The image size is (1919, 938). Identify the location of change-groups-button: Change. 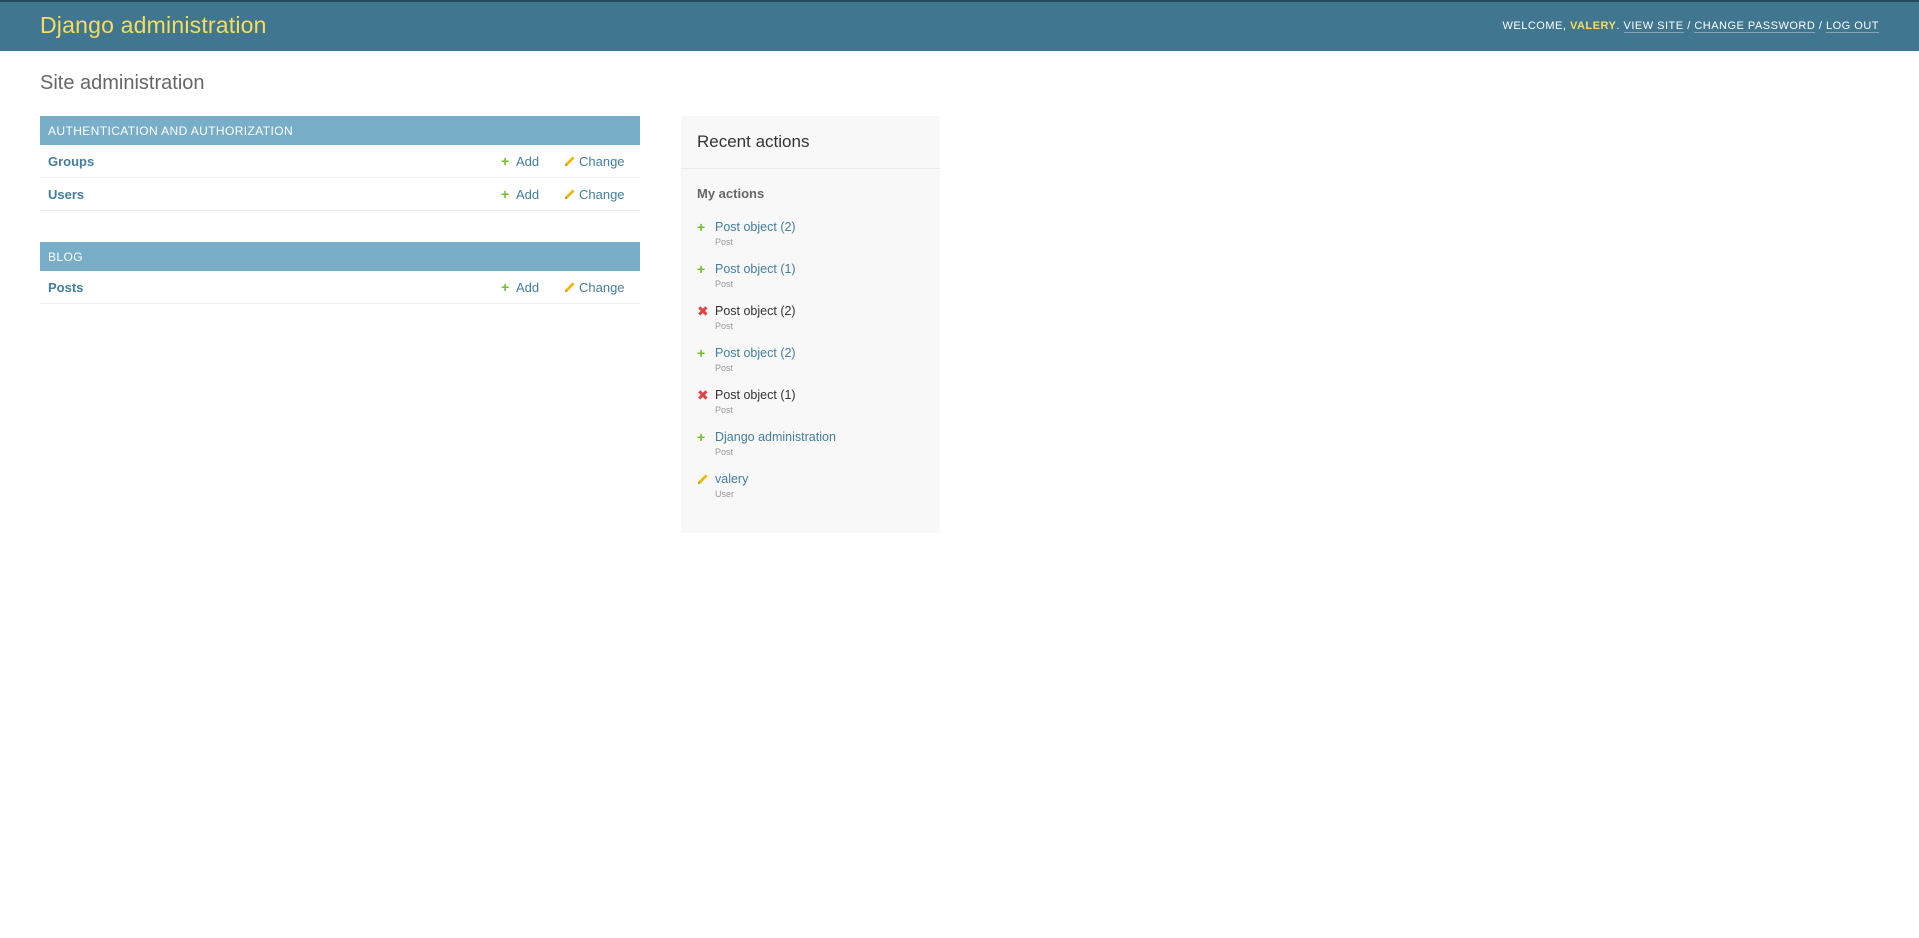
(594, 161).